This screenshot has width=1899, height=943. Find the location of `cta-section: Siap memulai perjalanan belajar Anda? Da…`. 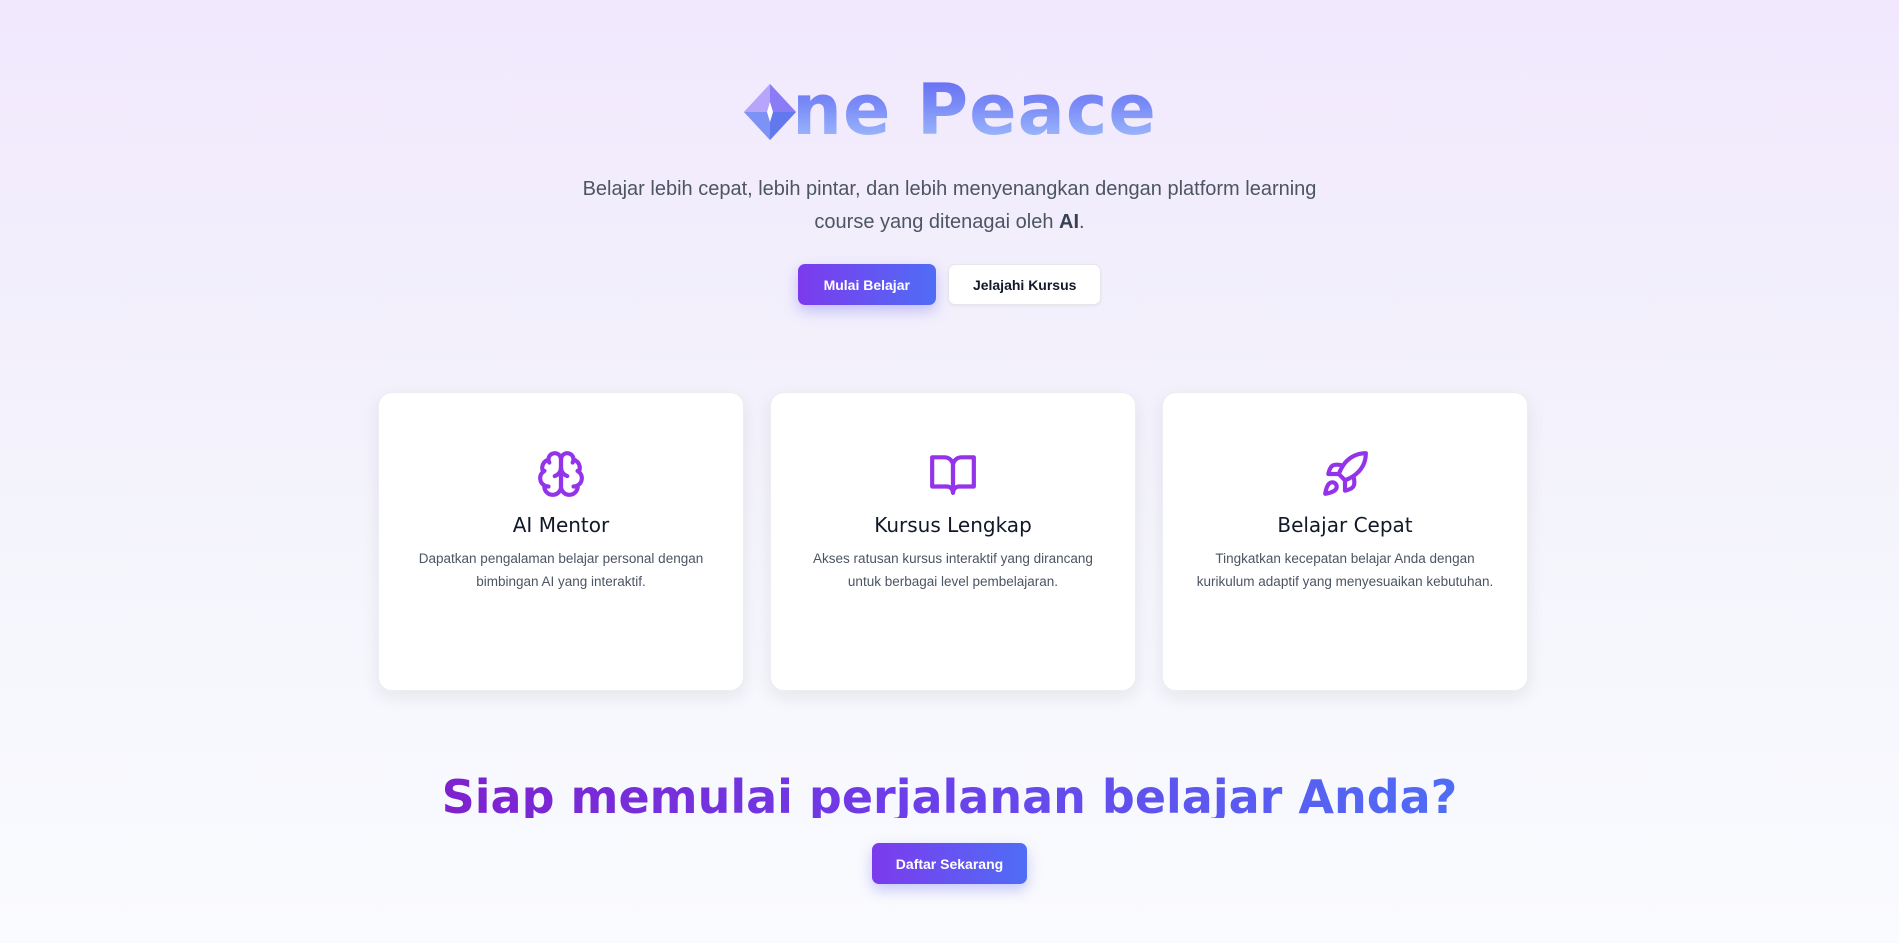

cta-section: Siap memulai perjalanan belajar Anda? Da… is located at coordinates (949, 826).